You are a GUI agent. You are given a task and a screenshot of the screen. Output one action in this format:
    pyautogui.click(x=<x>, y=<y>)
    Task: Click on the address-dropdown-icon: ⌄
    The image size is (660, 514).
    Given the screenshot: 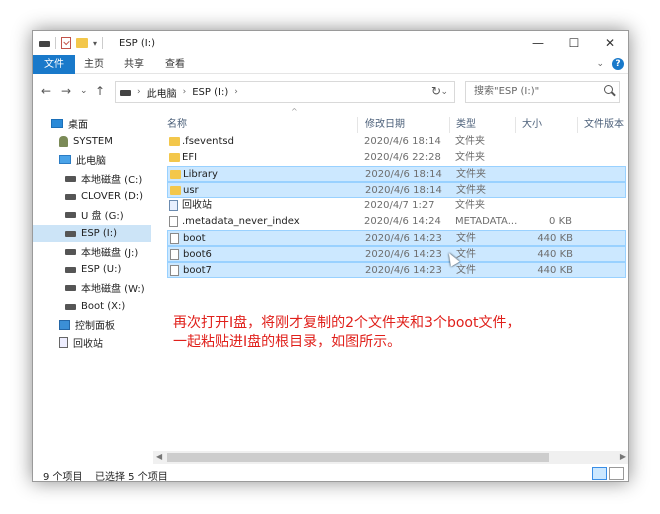 What is the action you would take?
    pyautogui.click(x=444, y=92)
    